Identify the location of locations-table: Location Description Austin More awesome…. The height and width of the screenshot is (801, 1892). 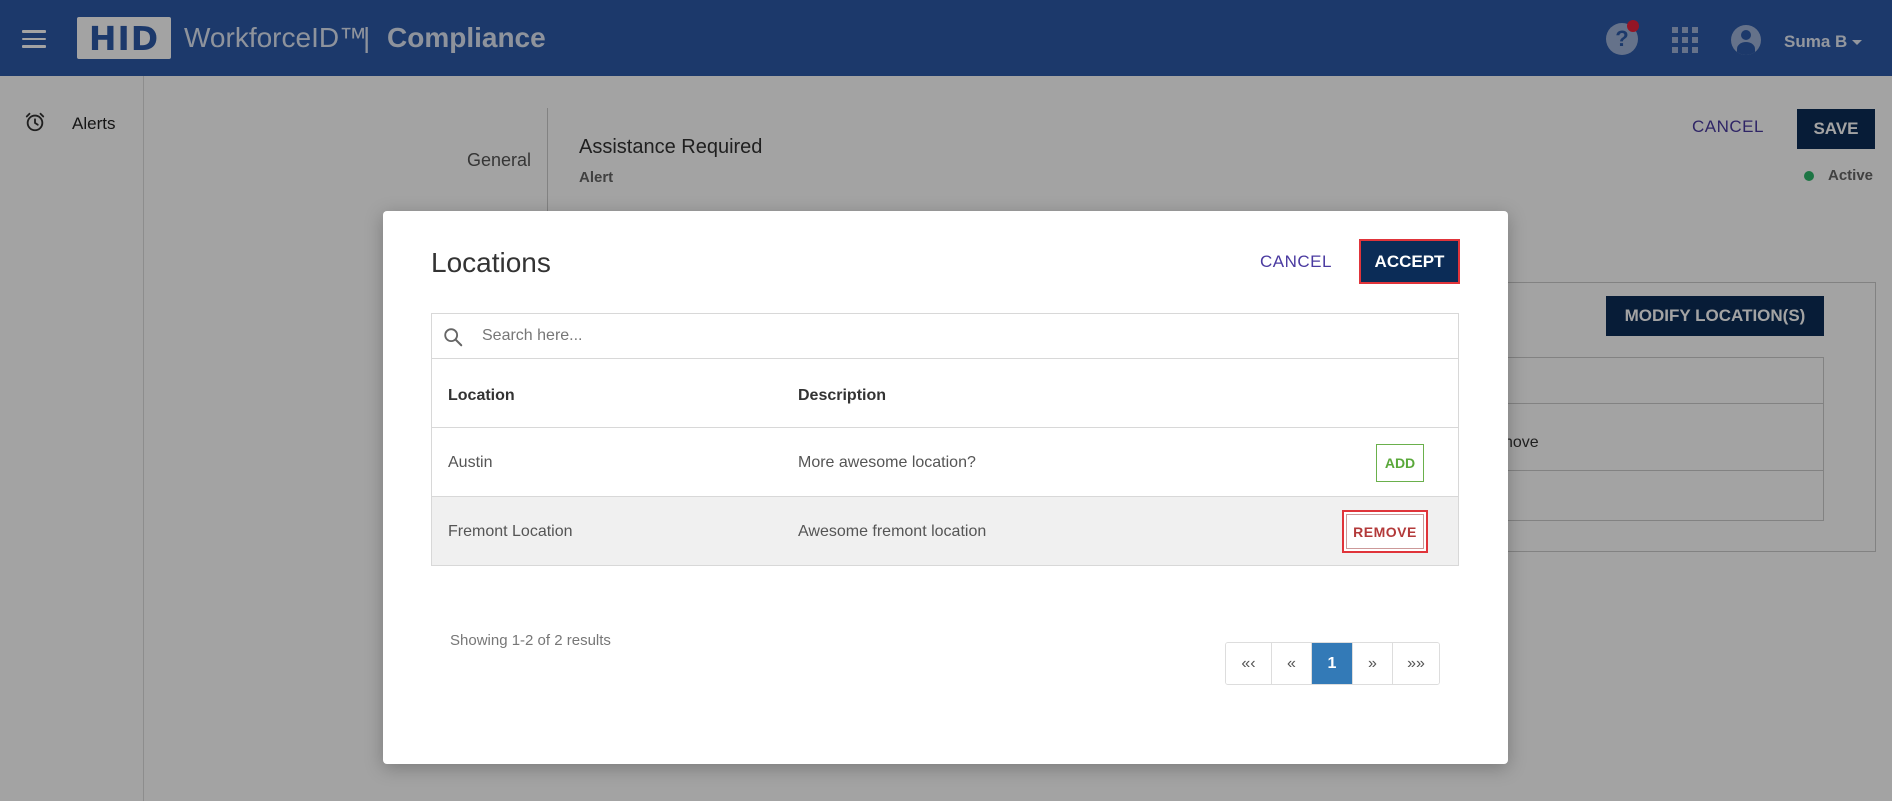
(945, 462).